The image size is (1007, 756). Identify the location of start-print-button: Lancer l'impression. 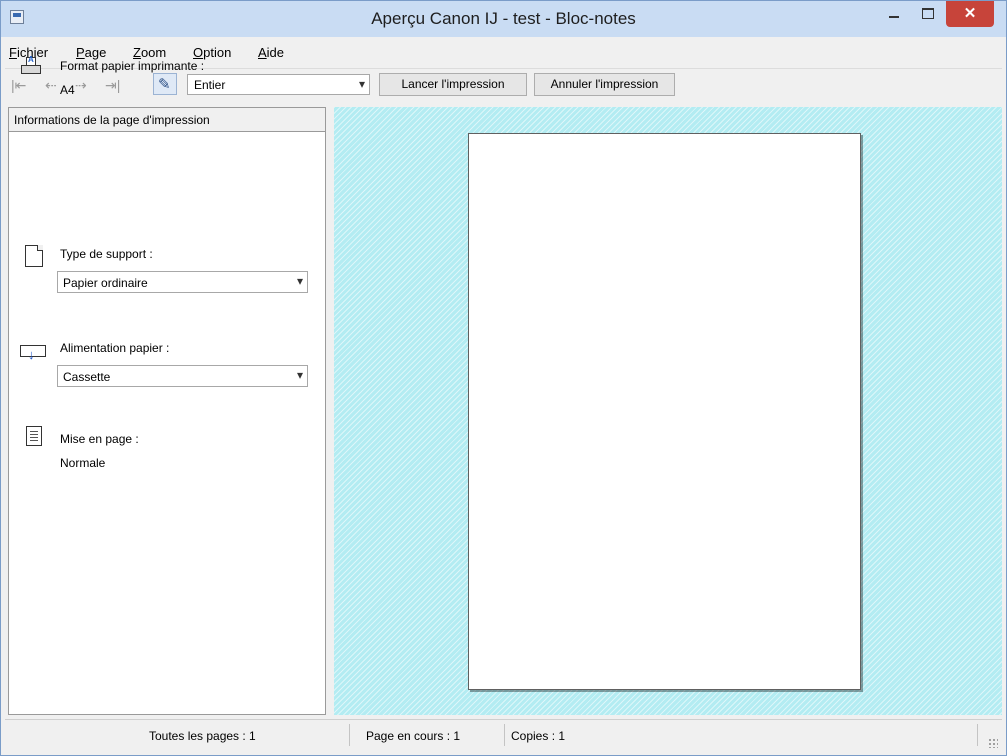
(453, 84).